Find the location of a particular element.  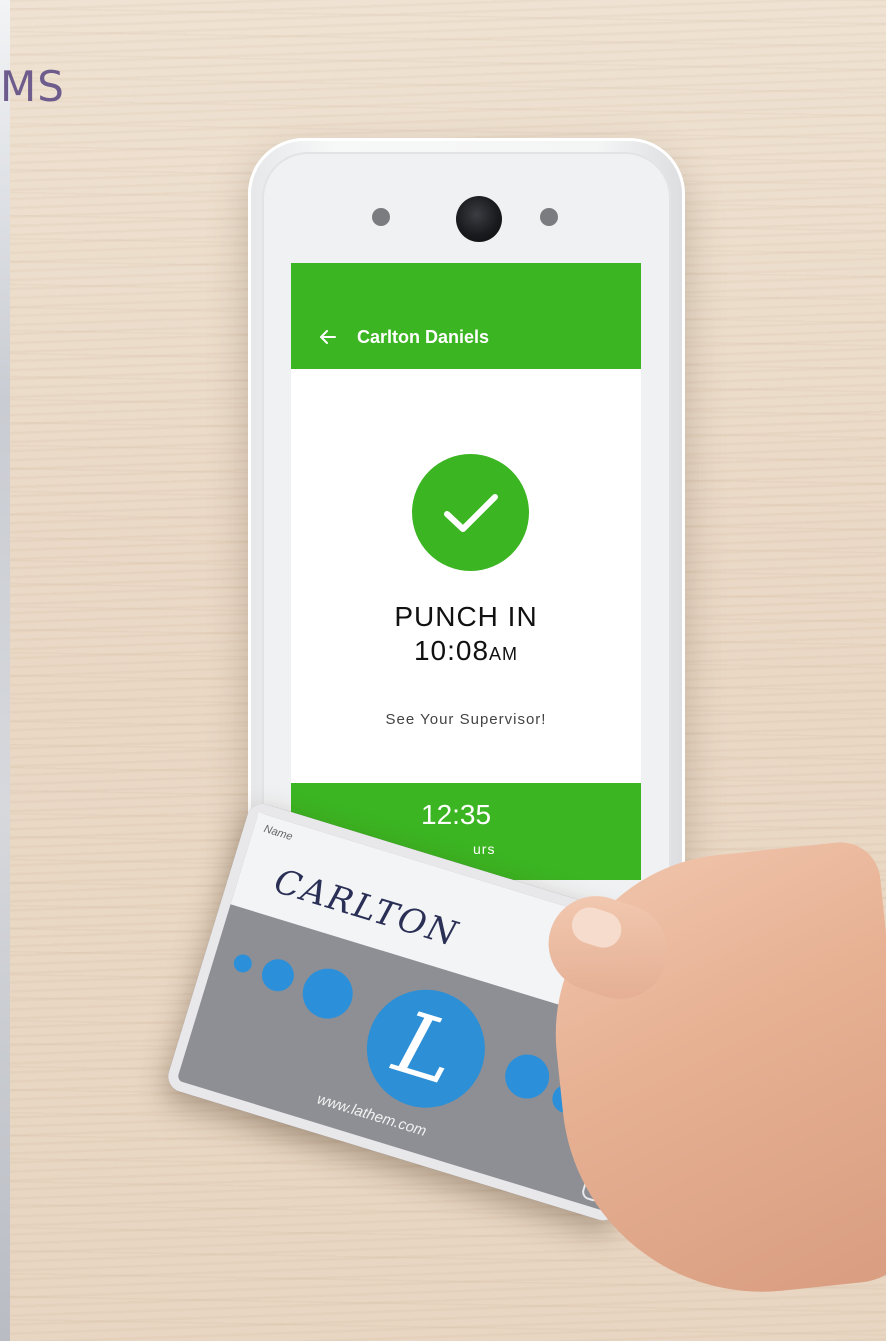

right-sensor is located at coordinates (549, 217).